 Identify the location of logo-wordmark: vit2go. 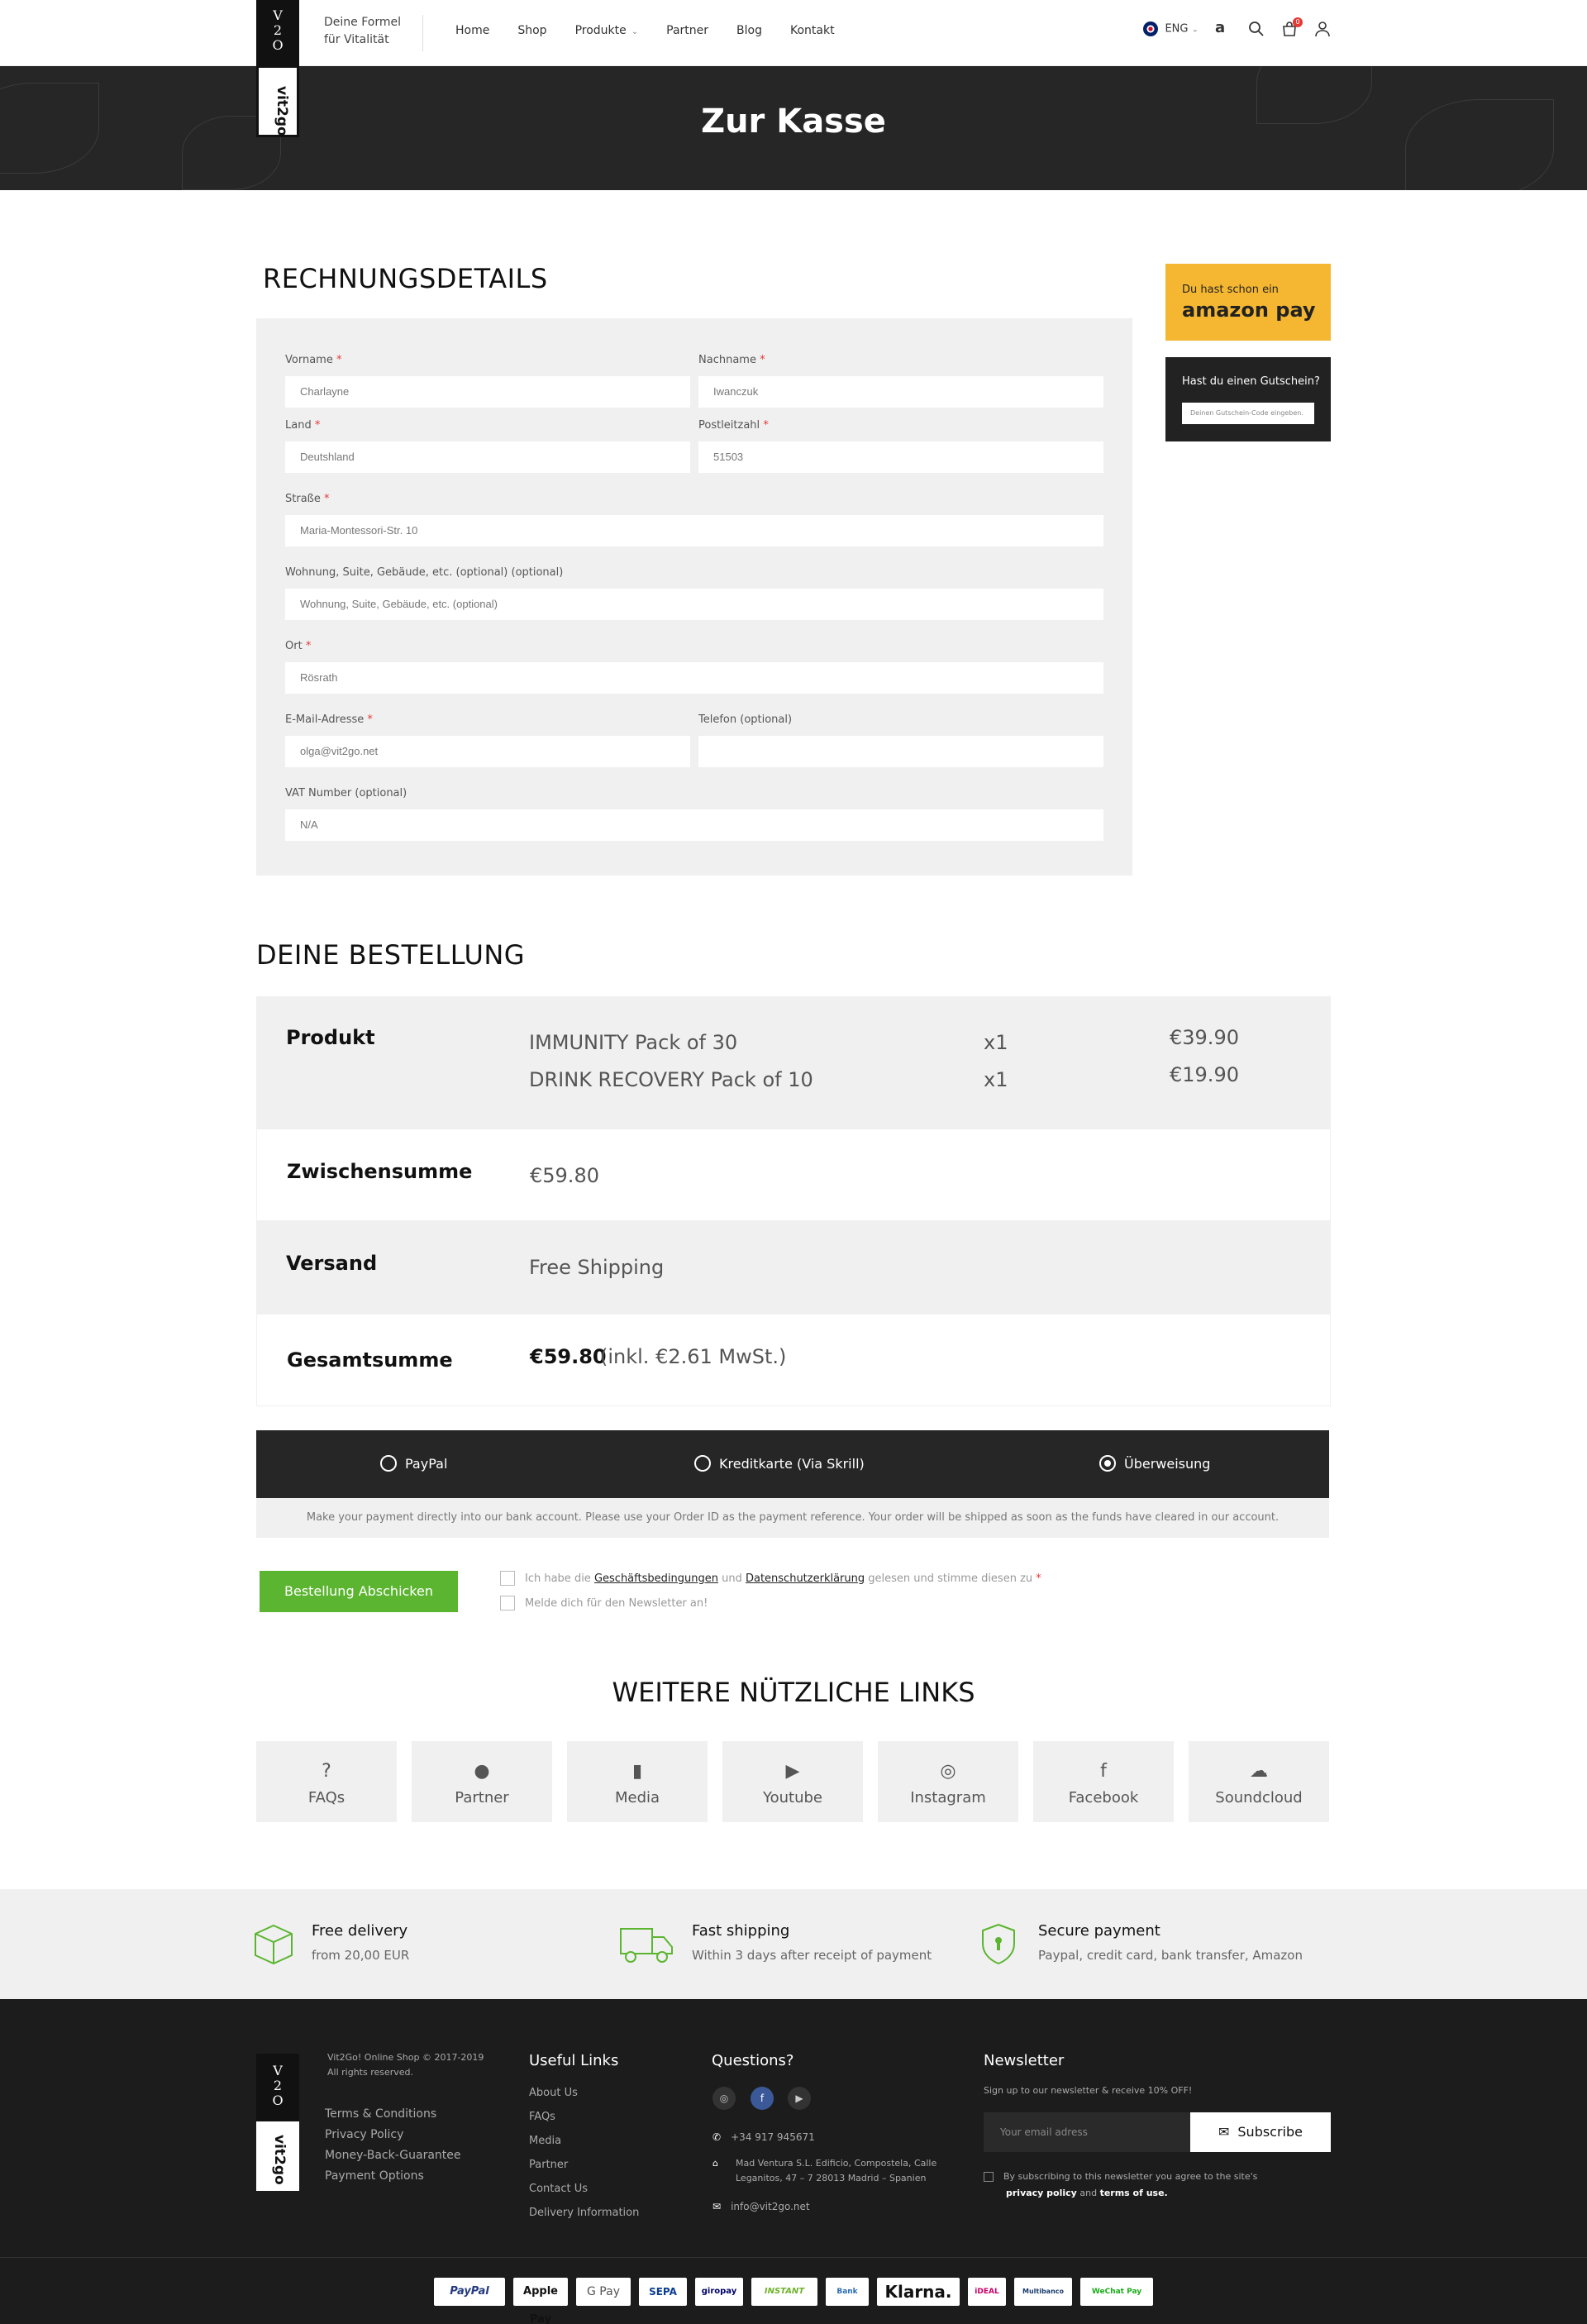
(279, 2160).